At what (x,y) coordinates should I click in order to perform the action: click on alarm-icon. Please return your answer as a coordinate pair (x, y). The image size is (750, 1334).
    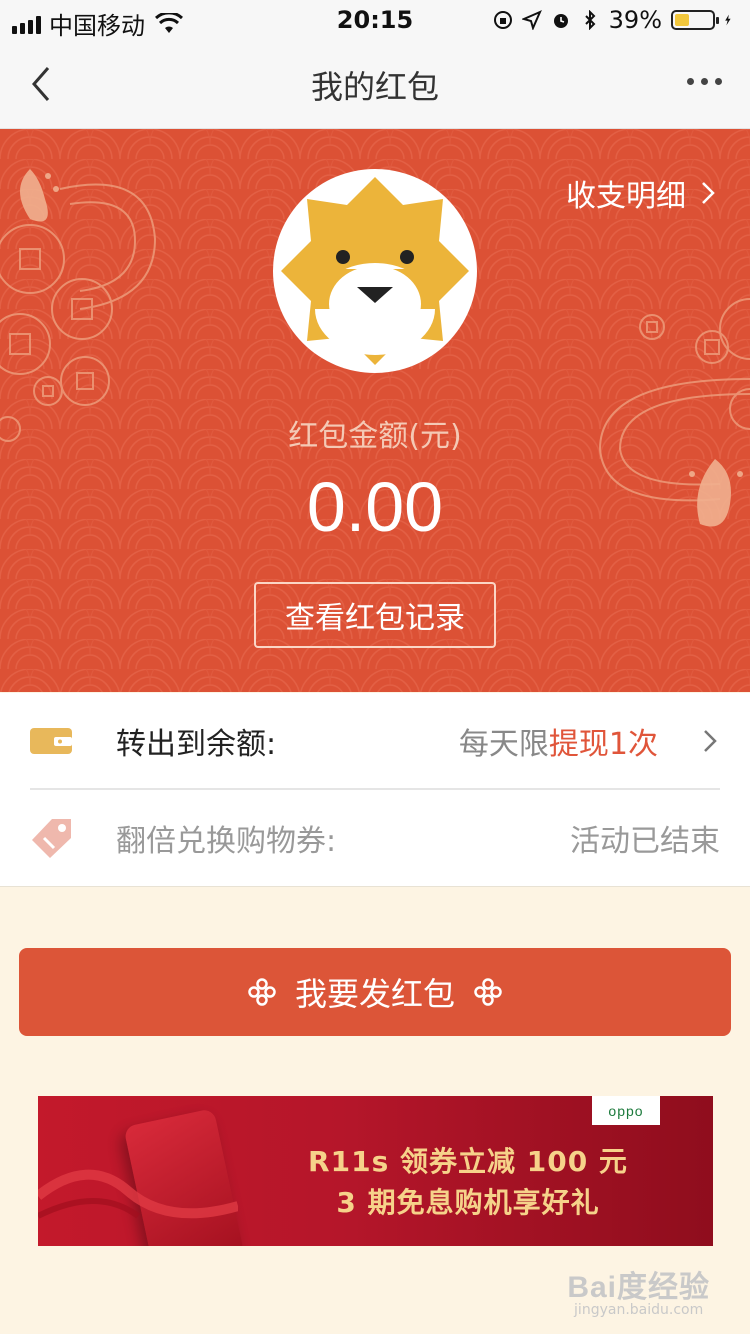
    Looking at the image, I should click on (560, 21).